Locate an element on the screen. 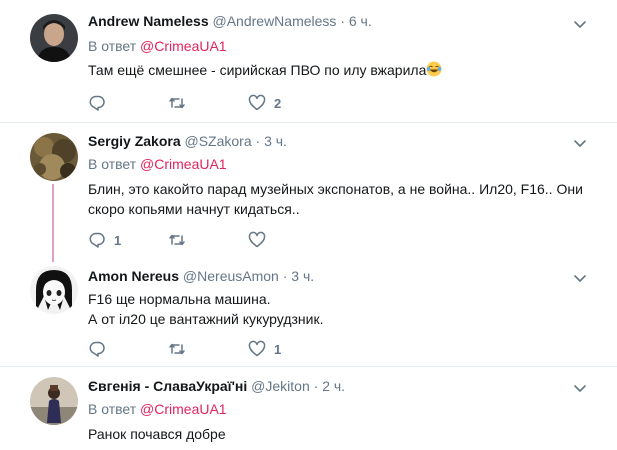 The height and width of the screenshot is (450, 617). like-count: 1 is located at coordinates (278, 349).